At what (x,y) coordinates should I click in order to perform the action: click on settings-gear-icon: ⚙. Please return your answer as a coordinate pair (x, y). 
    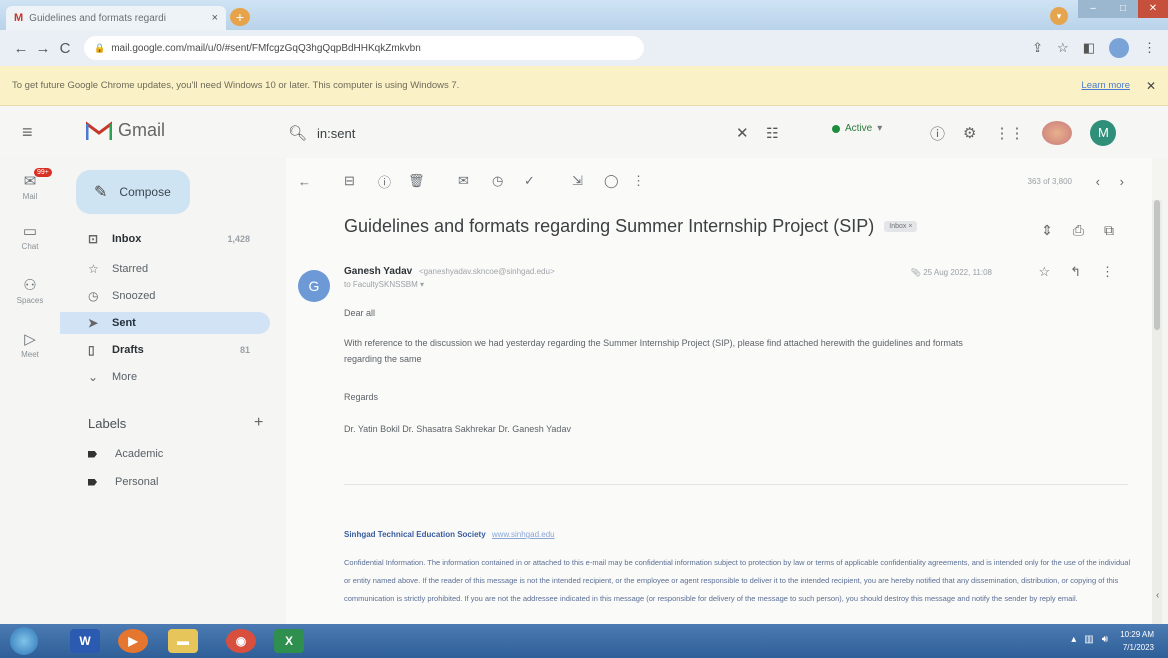
    Looking at the image, I should click on (969, 133).